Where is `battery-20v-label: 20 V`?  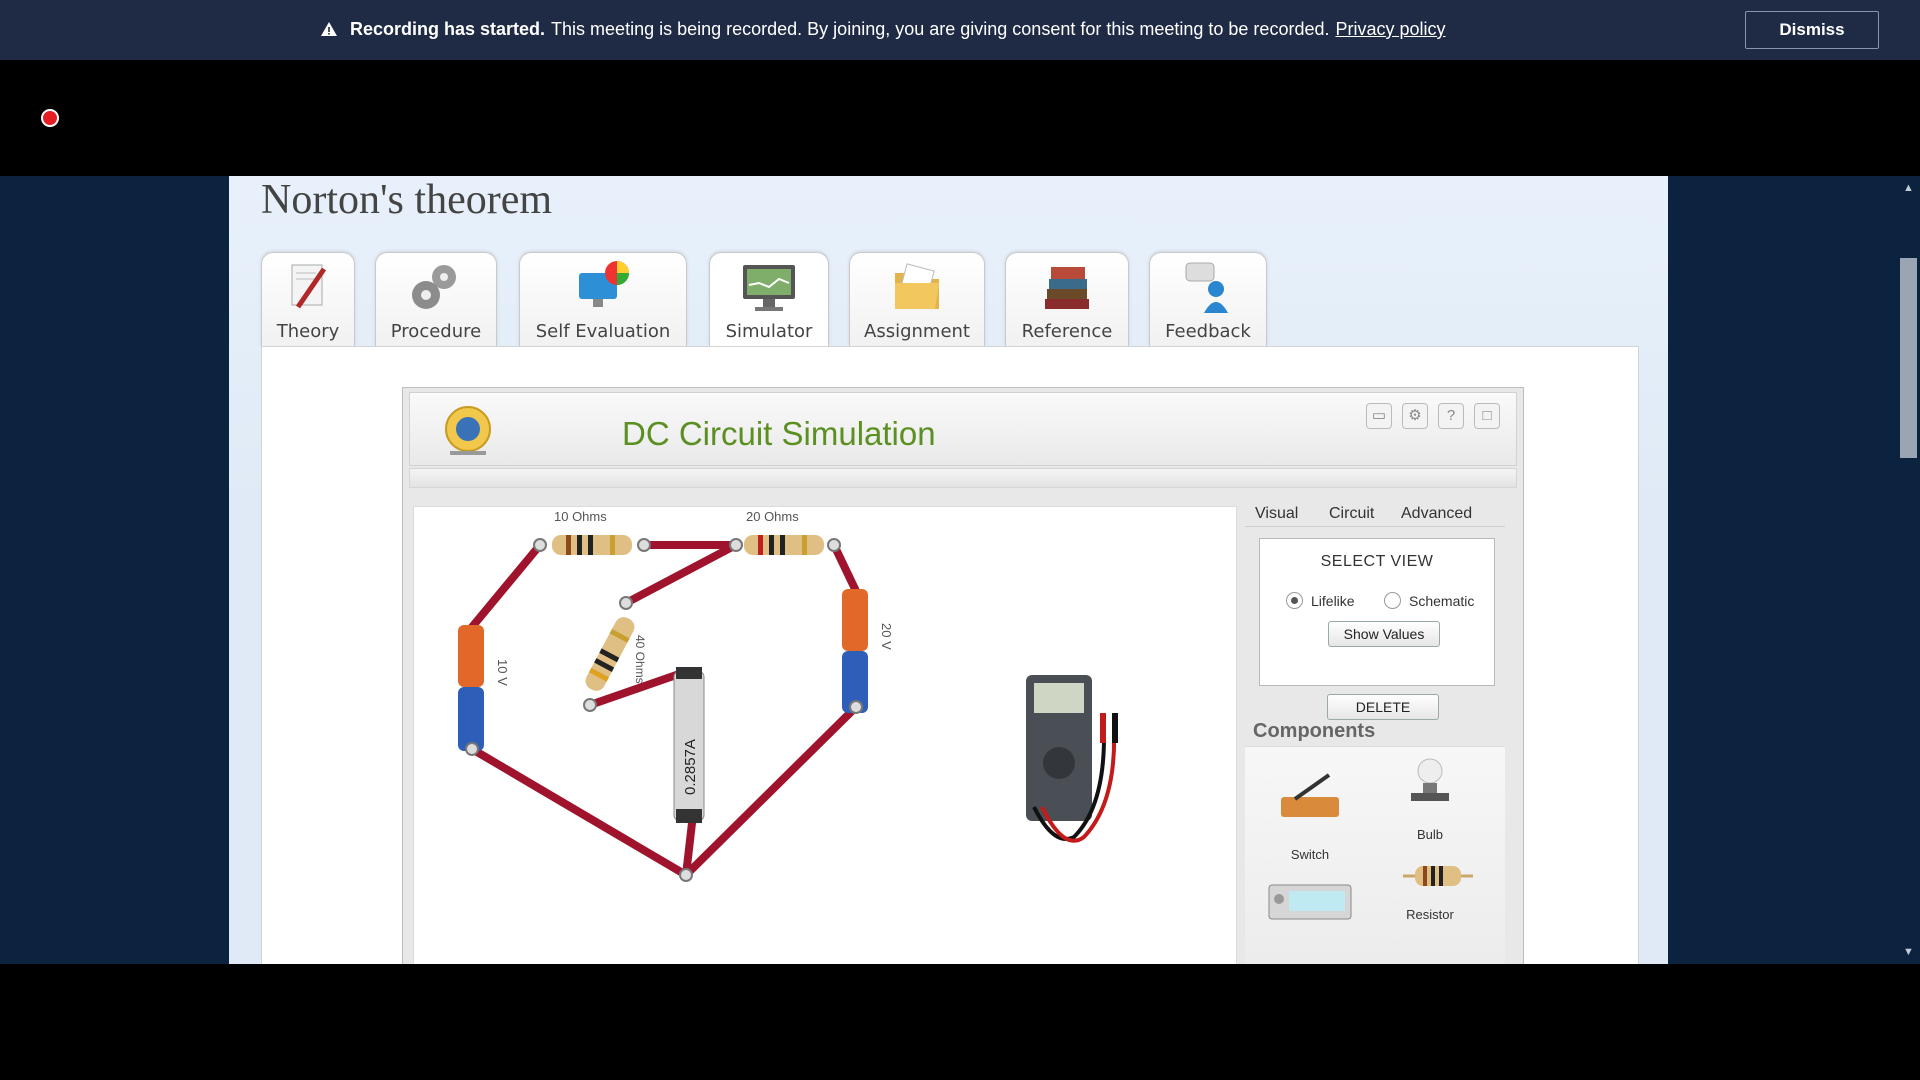 battery-20v-label: 20 V is located at coordinates (886, 636).